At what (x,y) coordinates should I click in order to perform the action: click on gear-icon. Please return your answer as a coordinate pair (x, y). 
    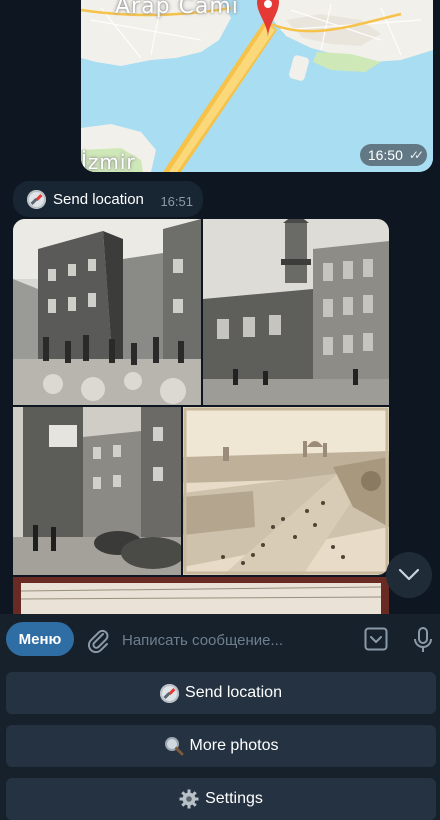
    Looking at the image, I should click on (189, 799).